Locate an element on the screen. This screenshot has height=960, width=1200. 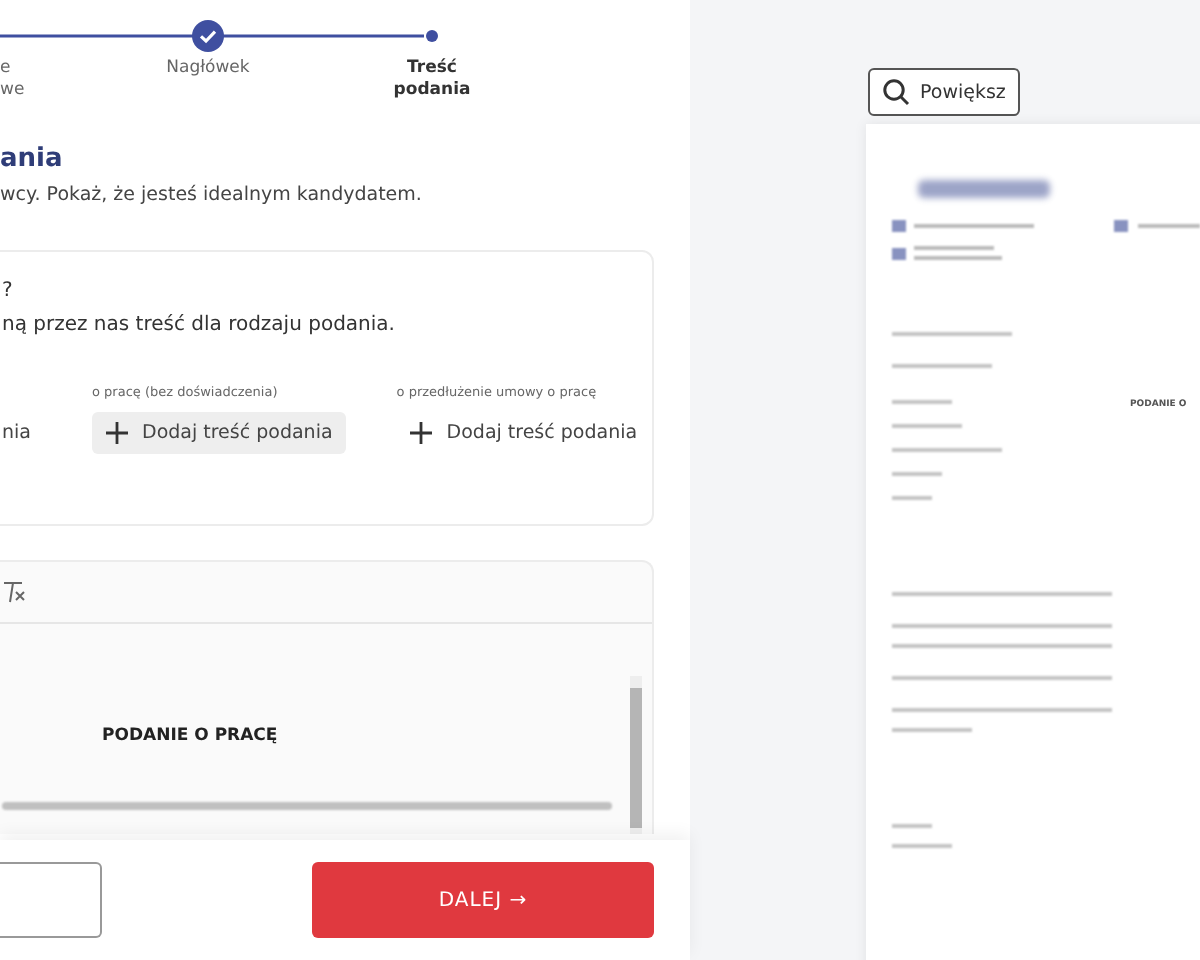
question-text: ? is located at coordinates (8, 291).